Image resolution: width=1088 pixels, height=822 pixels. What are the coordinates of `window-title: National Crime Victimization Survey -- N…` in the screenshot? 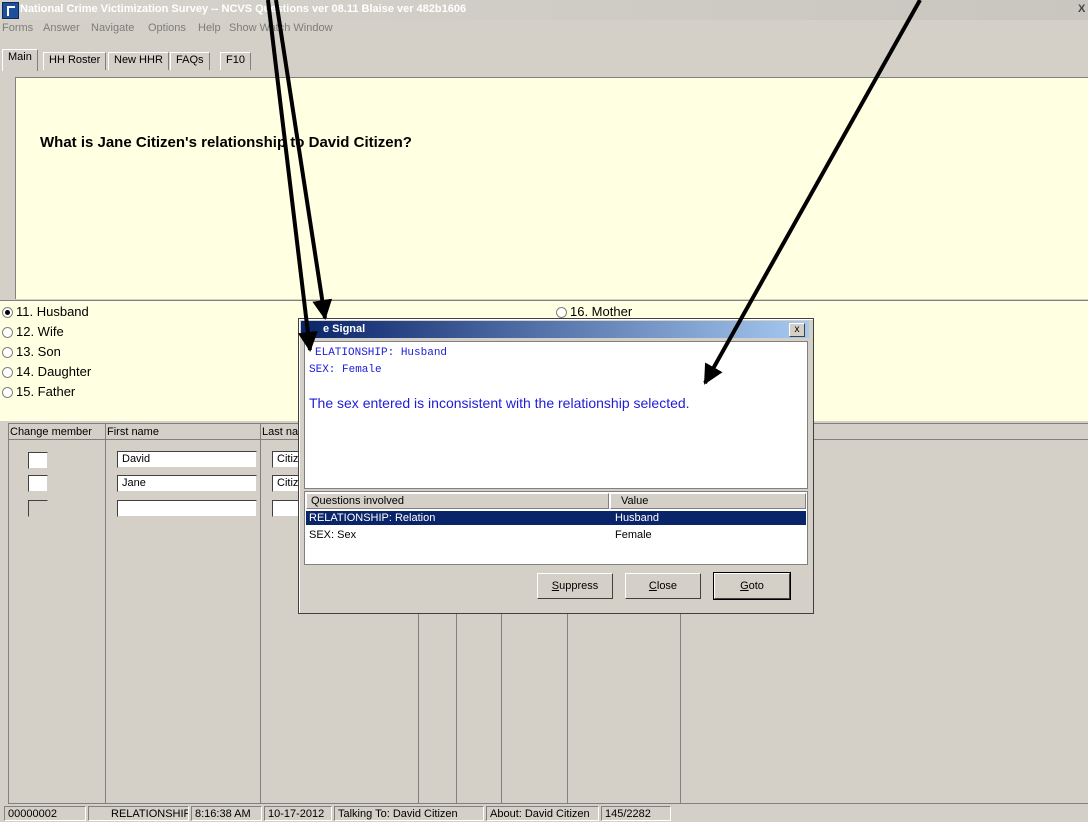 It's located at (243, 9).